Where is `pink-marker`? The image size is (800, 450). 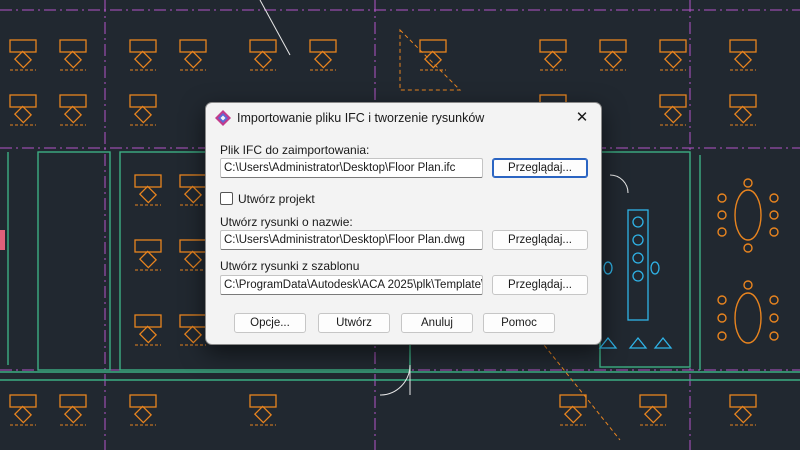
pink-marker is located at coordinates (2, 240).